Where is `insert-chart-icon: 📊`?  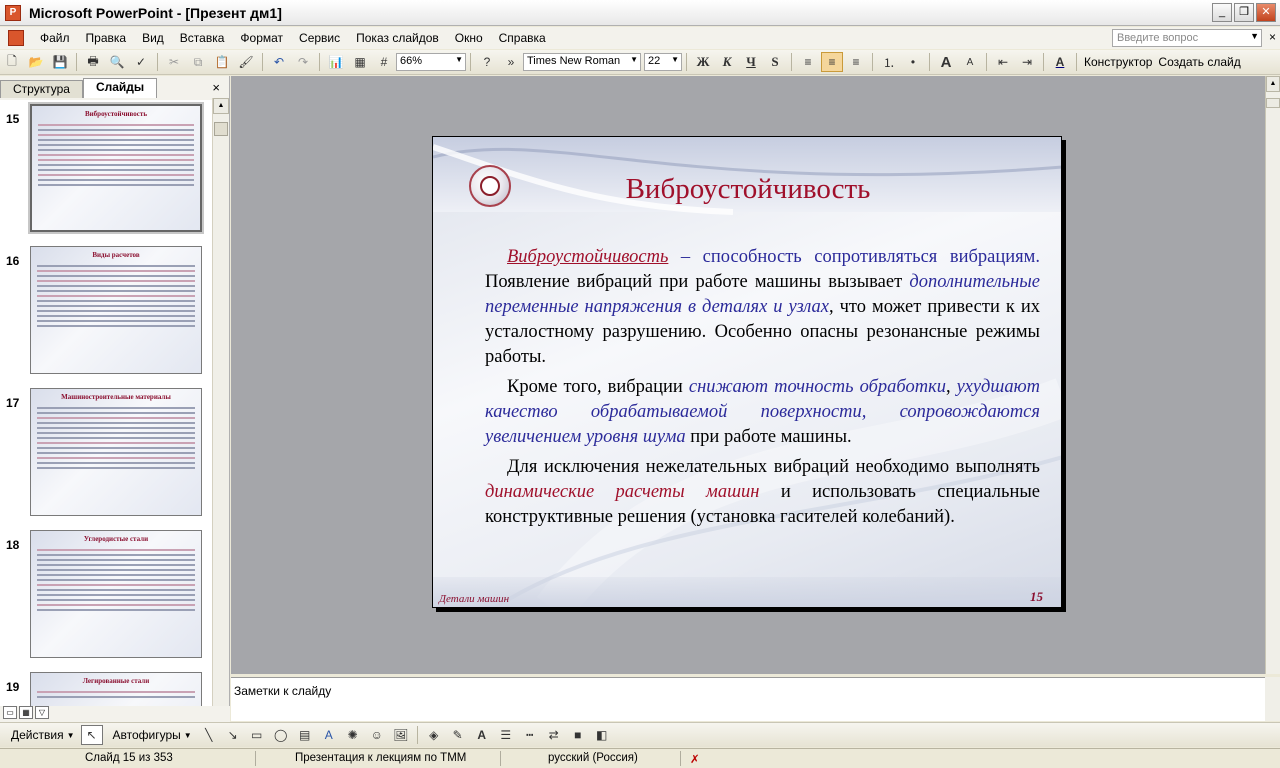 insert-chart-icon: 📊 is located at coordinates (336, 62).